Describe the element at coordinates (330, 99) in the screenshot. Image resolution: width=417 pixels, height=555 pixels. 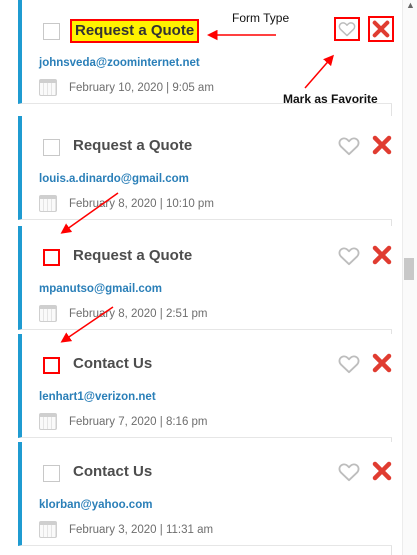
I see `annotation-mark-favorite: Mark as Favorite` at that location.